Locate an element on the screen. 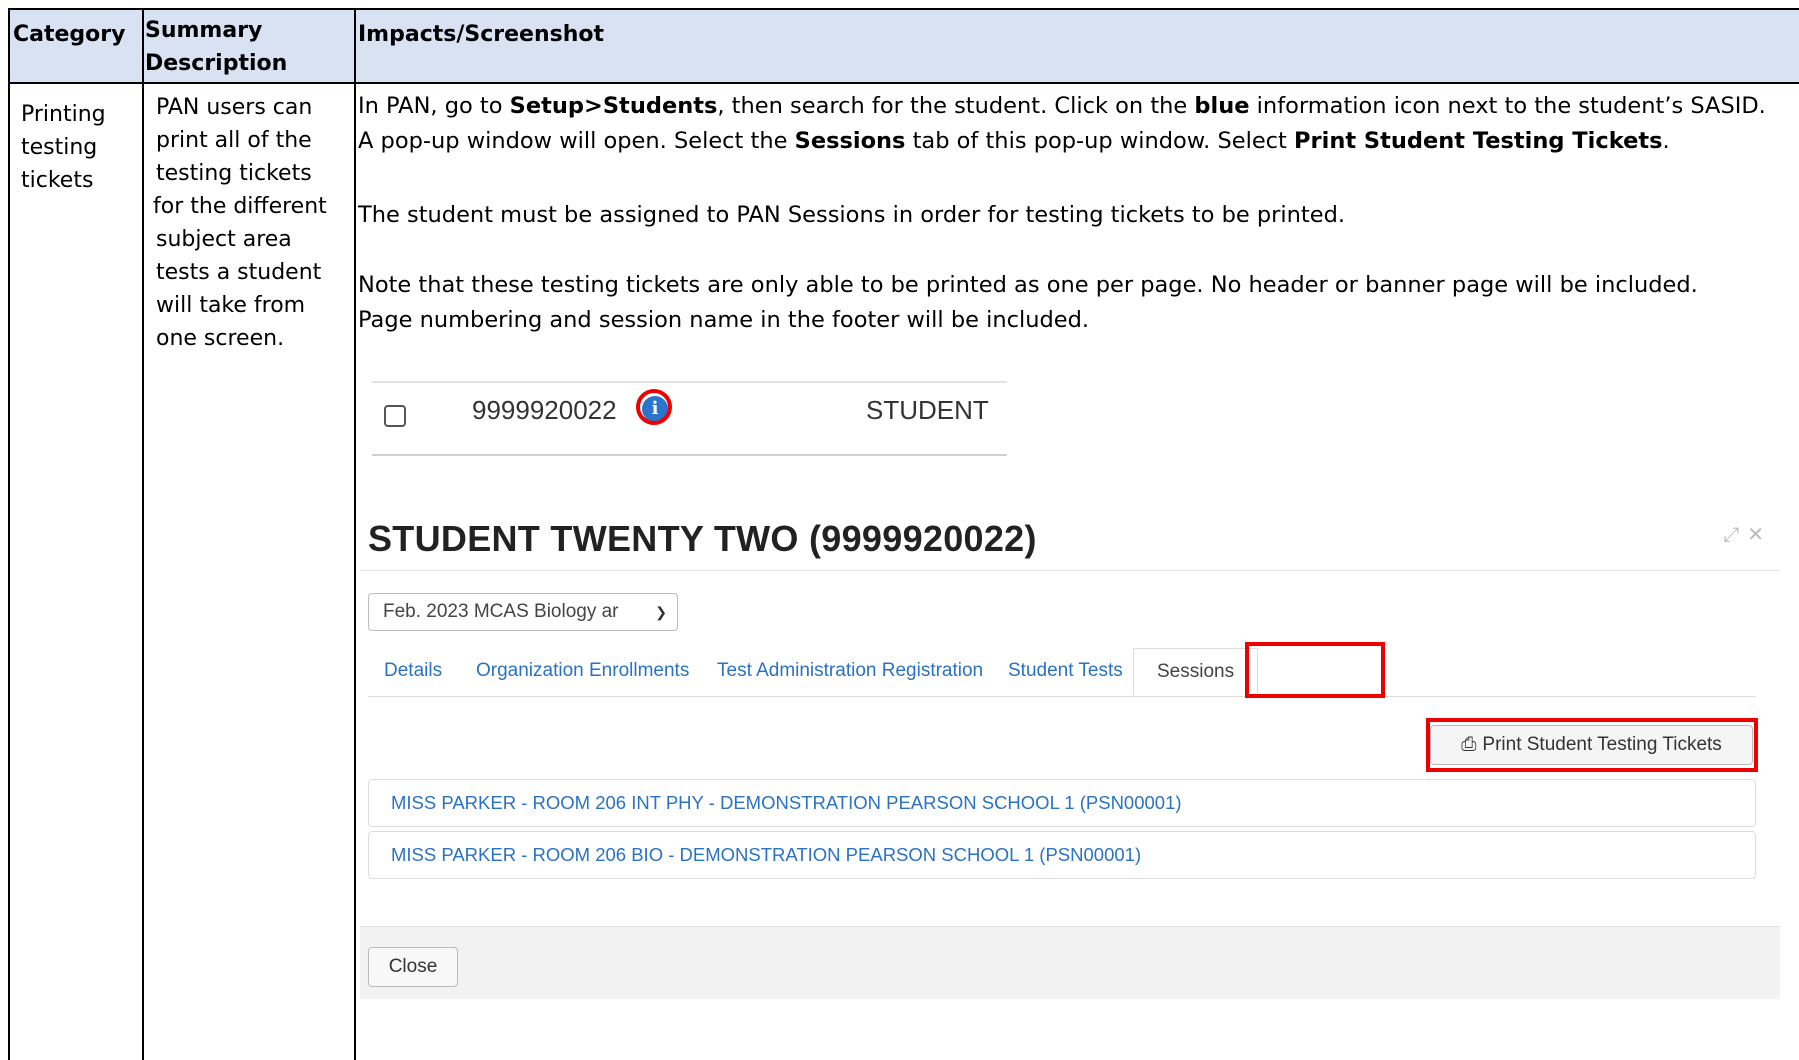 This screenshot has height=1060, width=1799. table-top-border is located at coordinates (904, 9).